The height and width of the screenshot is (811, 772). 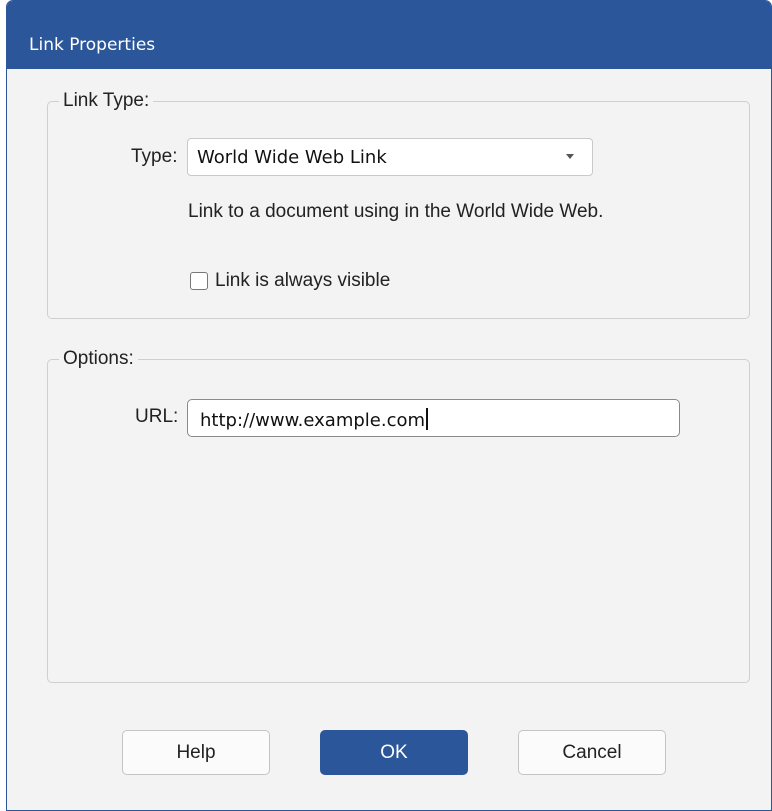 I want to click on help-button: Help, so click(x=196, y=752).